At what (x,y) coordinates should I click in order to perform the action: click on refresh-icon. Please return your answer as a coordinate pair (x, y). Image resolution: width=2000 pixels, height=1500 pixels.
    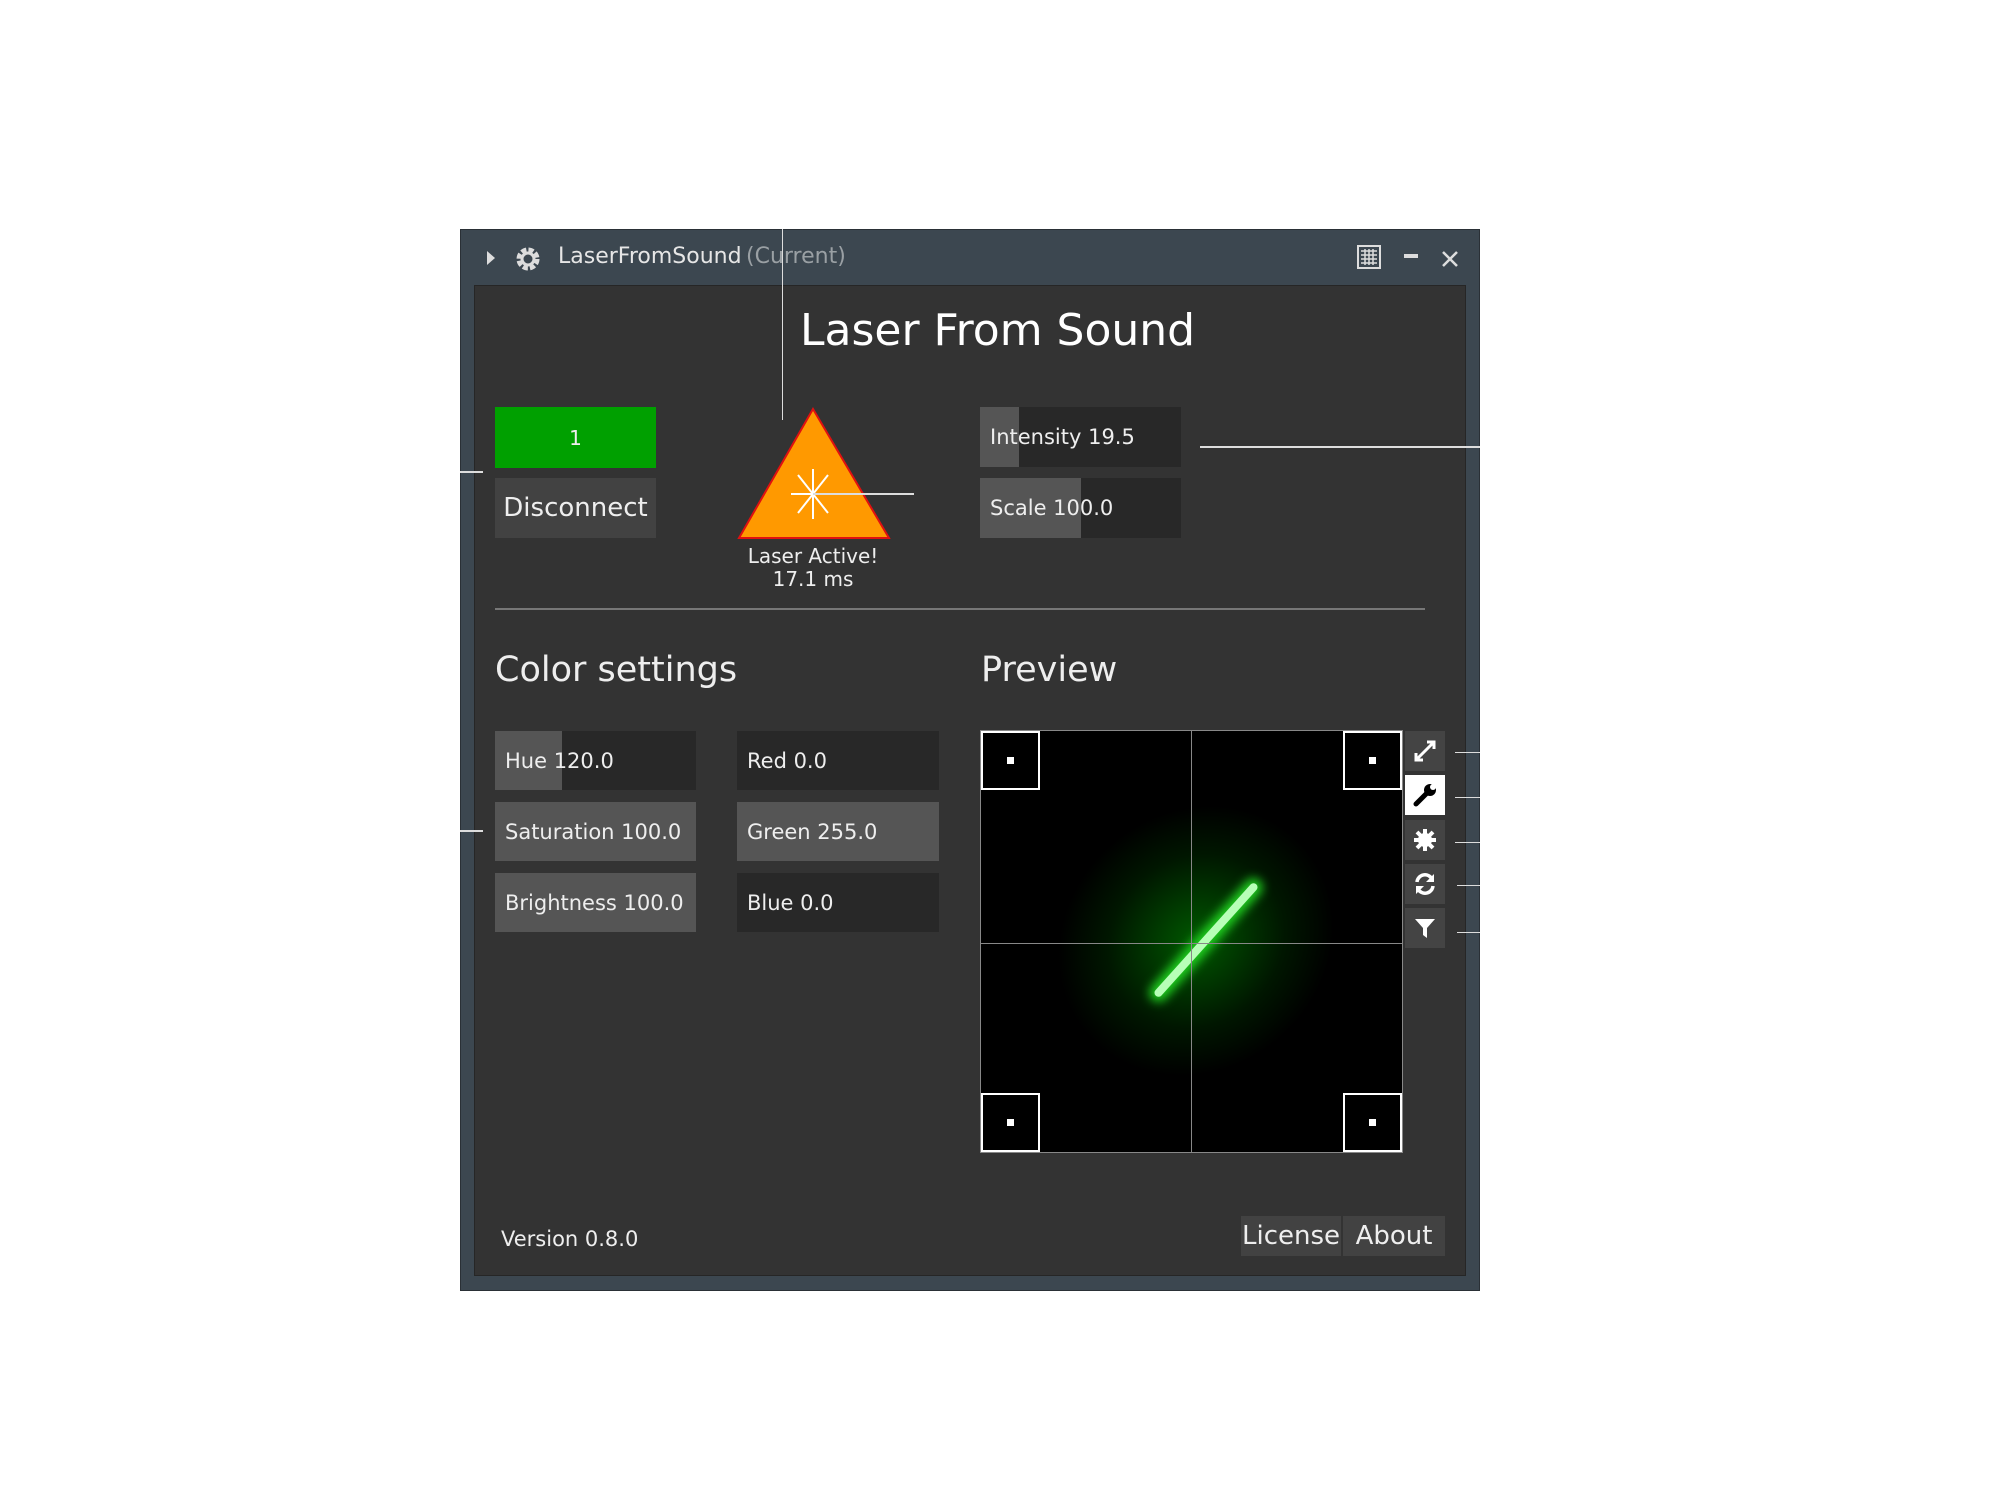
    Looking at the image, I should click on (1425, 884).